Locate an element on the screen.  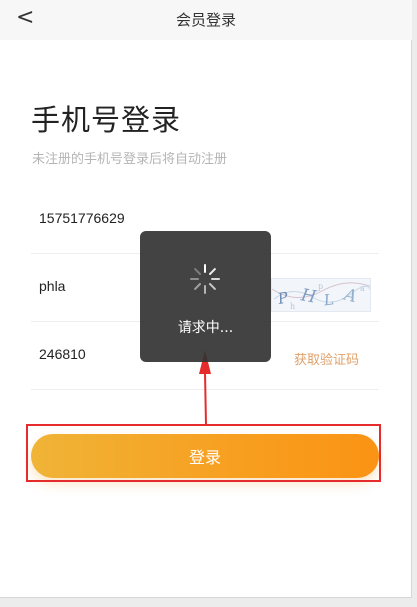
captcha-image: P H L A h p a is located at coordinates (321, 295).